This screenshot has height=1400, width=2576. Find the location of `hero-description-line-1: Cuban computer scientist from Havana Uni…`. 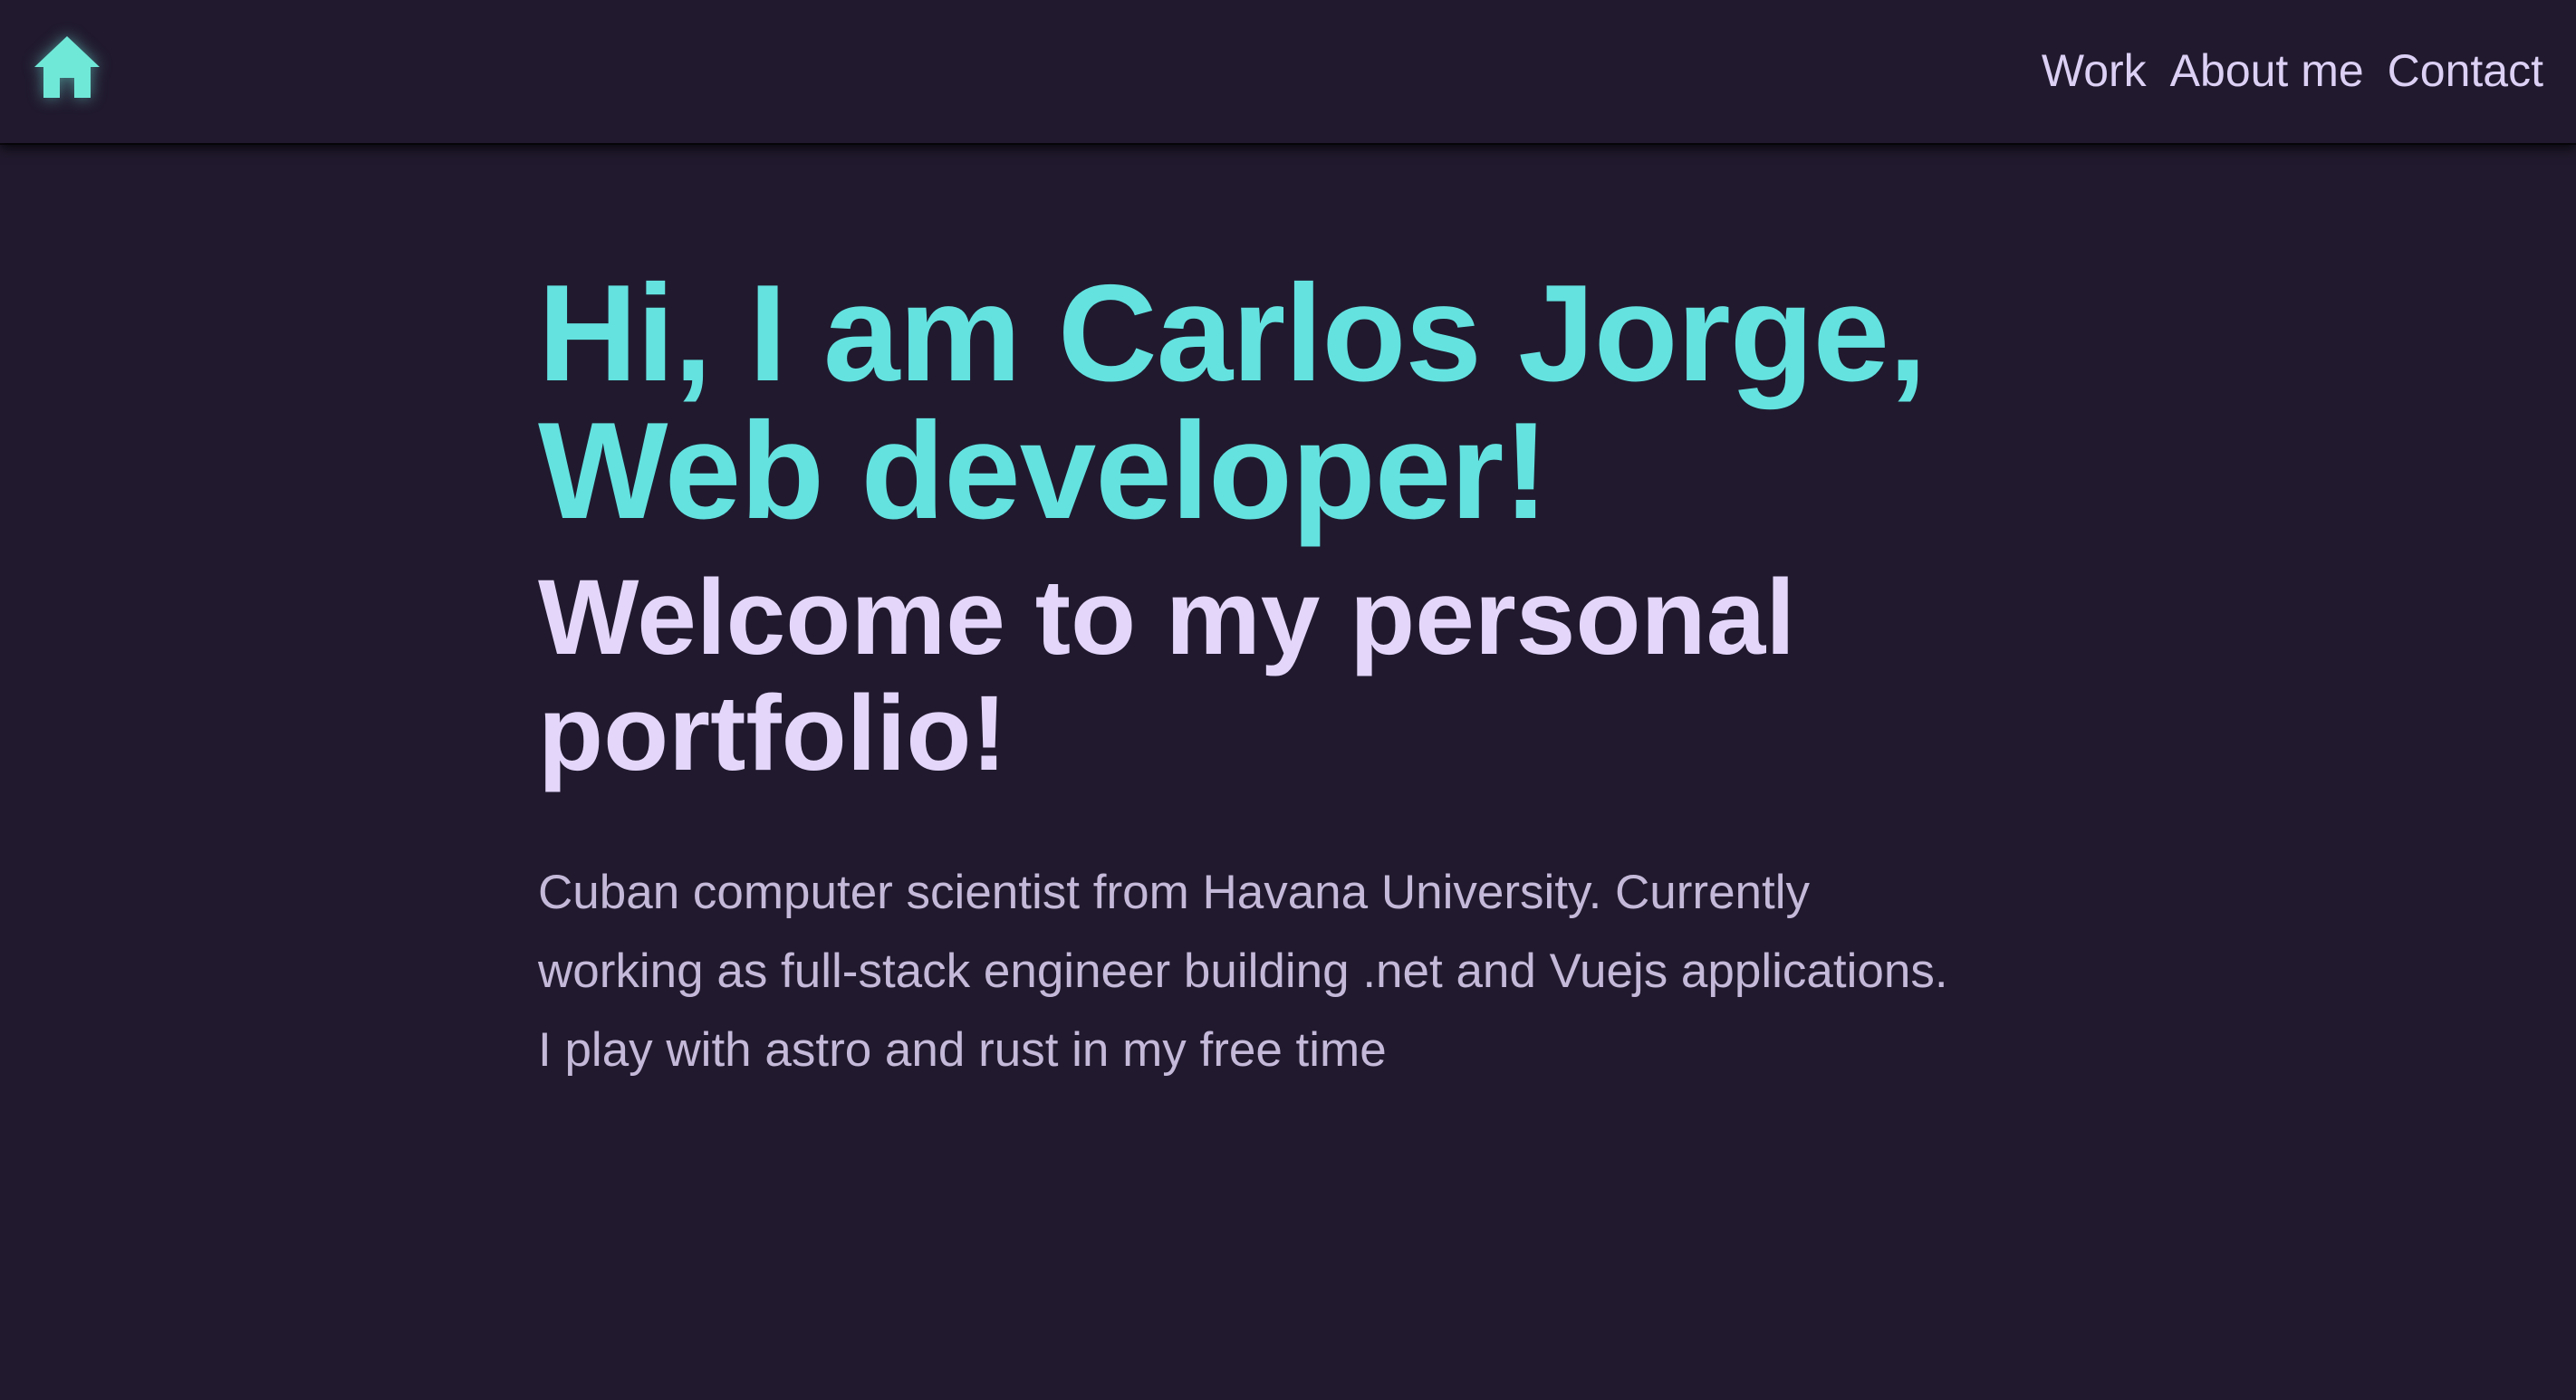

hero-description-line-1: Cuban computer scientist from Havana Uni… is located at coordinates (1174, 892).